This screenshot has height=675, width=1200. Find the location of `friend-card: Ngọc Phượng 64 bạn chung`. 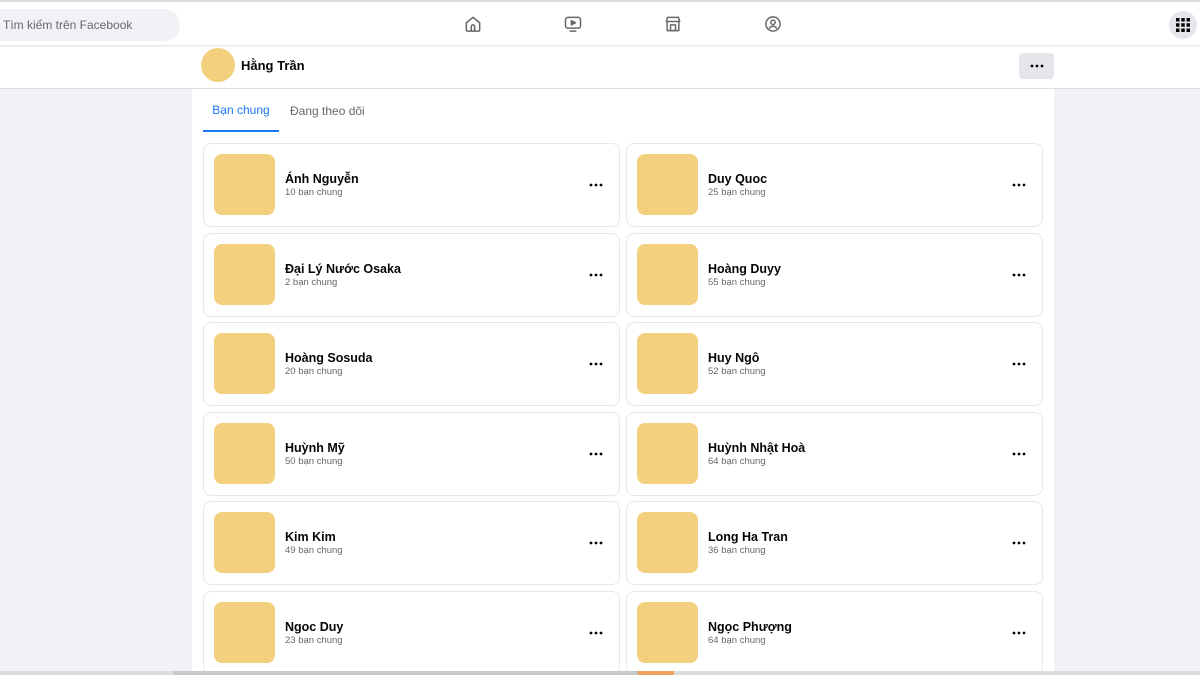

friend-card: Ngọc Phượng 64 bạn chung is located at coordinates (834, 633).